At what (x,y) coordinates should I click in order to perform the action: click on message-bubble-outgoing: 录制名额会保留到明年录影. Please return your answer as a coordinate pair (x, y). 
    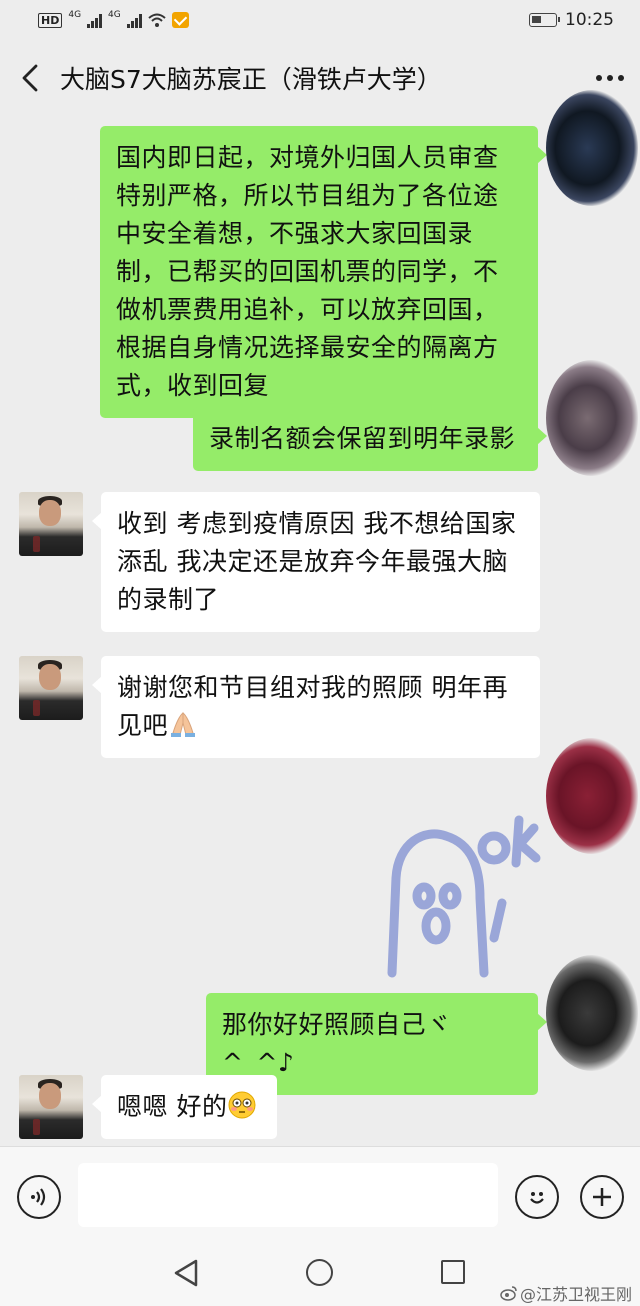
    Looking at the image, I should click on (370, 439).